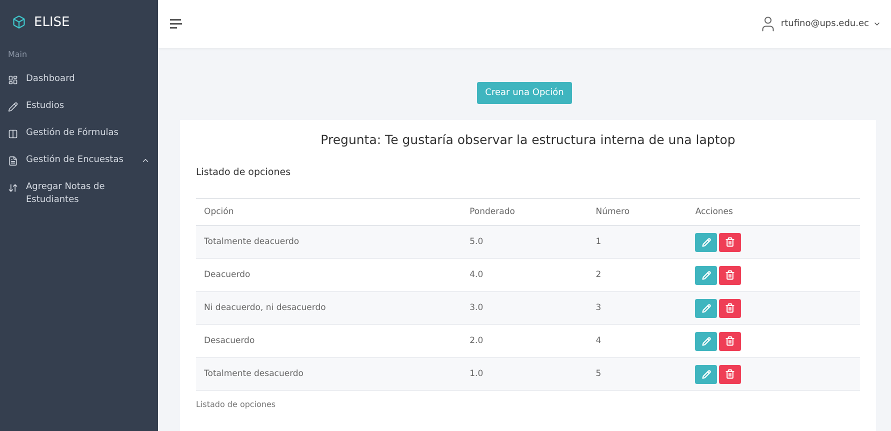 Image resolution: width=891 pixels, height=431 pixels. What do you see at coordinates (638, 374) in the screenshot?
I see `table-cell: 5` at bounding box center [638, 374].